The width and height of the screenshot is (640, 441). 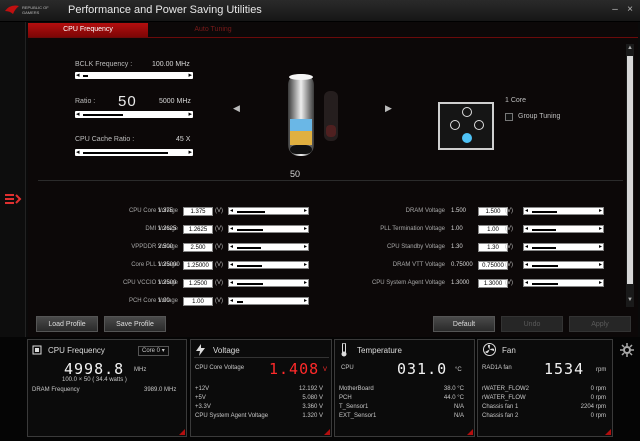 I want to click on voltage-input: 2.500, so click(x=198, y=247).